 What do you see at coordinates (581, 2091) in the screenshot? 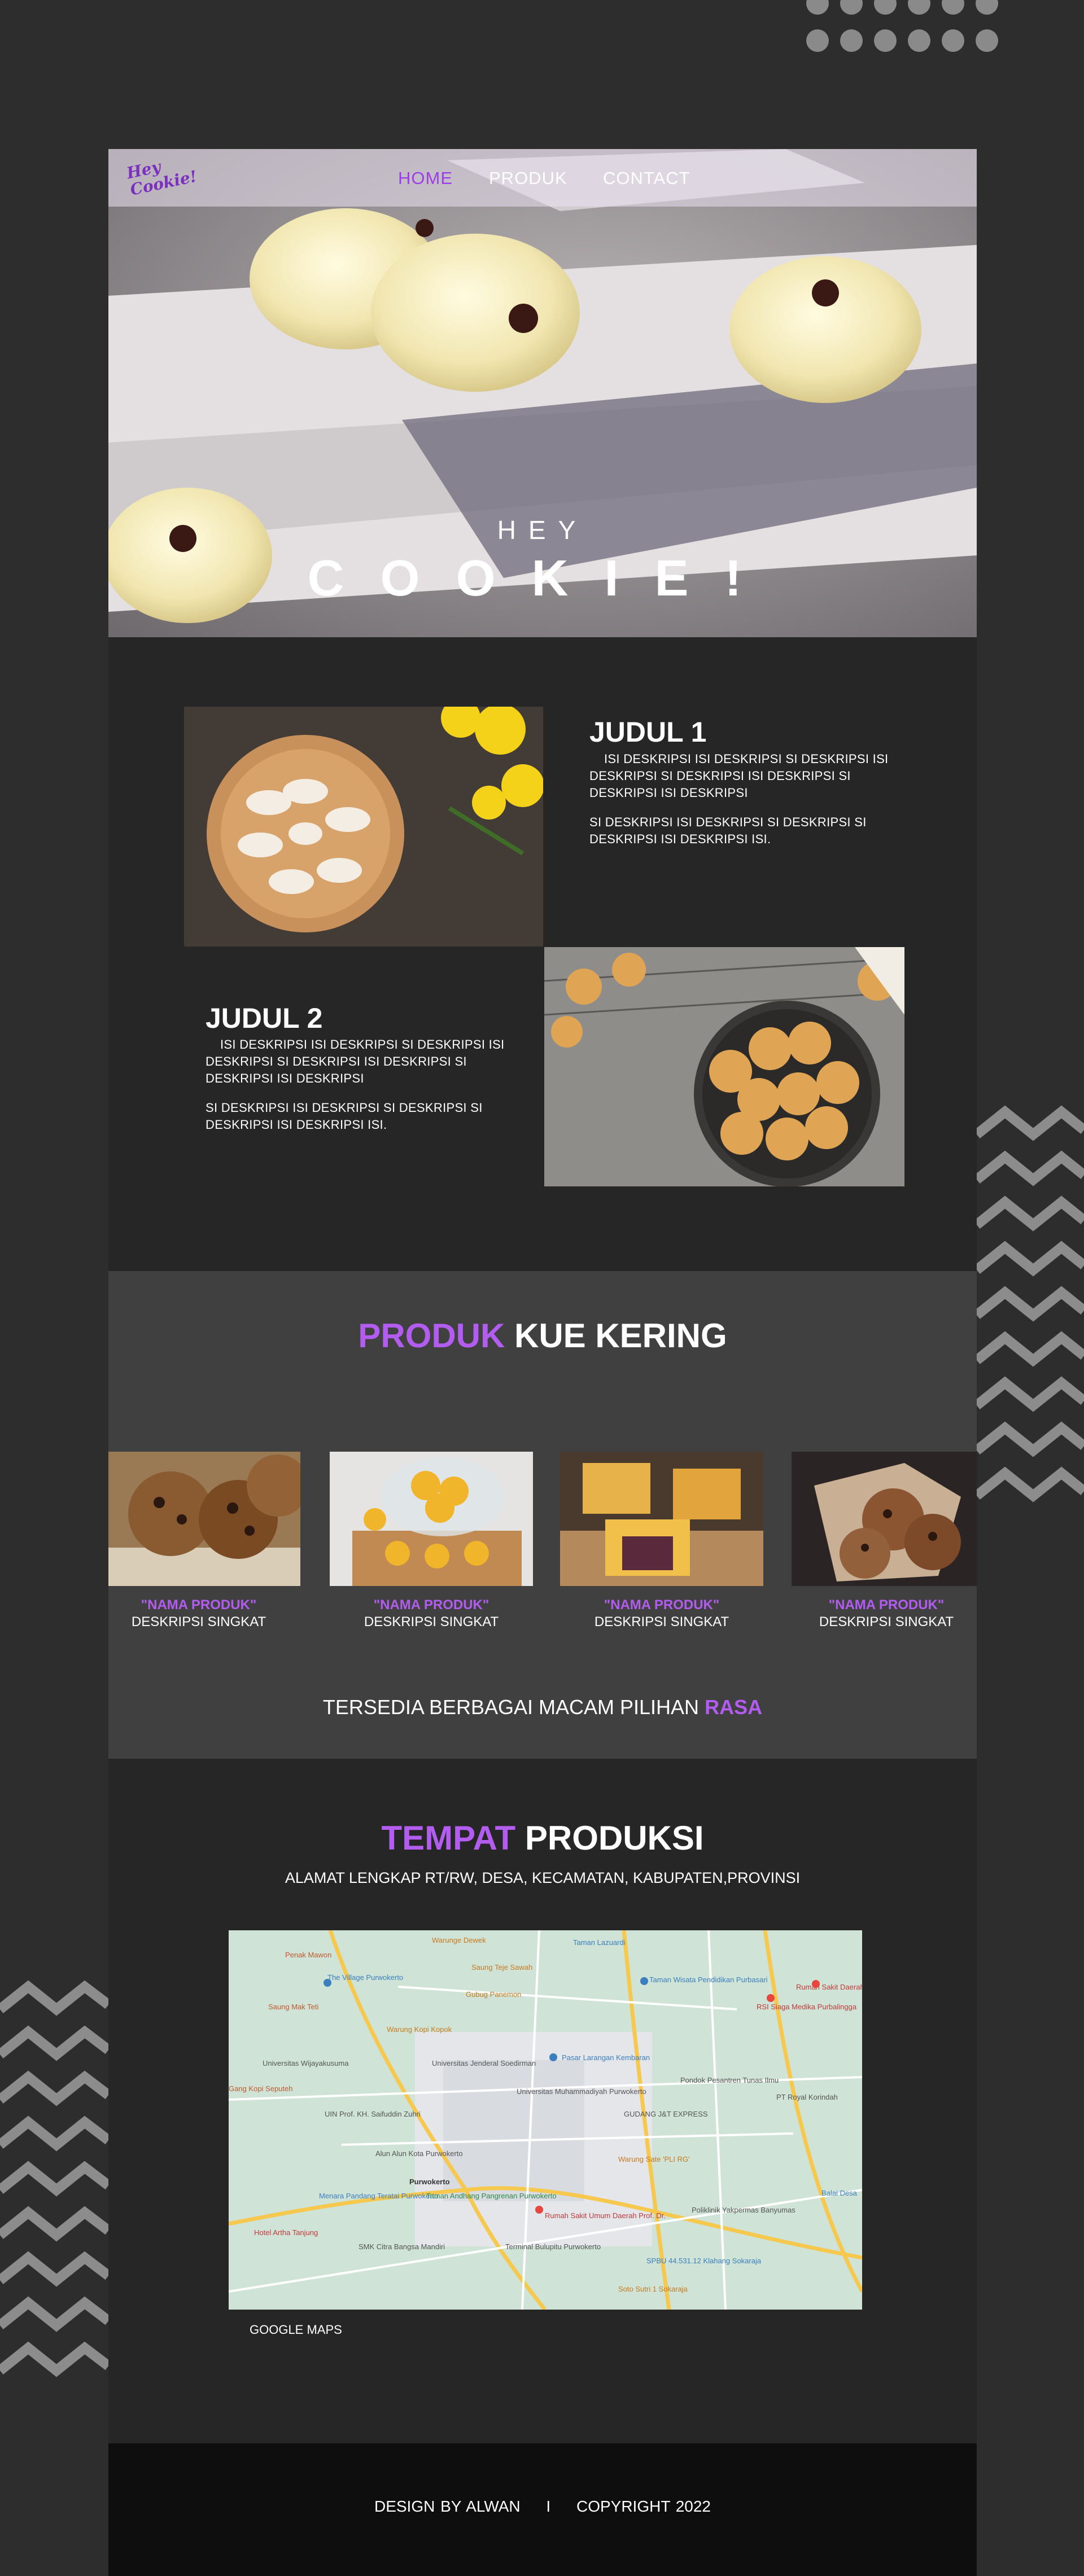
I see `map-label: Universitas Muhammadiyah Purwokerto` at bounding box center [581, 2091].